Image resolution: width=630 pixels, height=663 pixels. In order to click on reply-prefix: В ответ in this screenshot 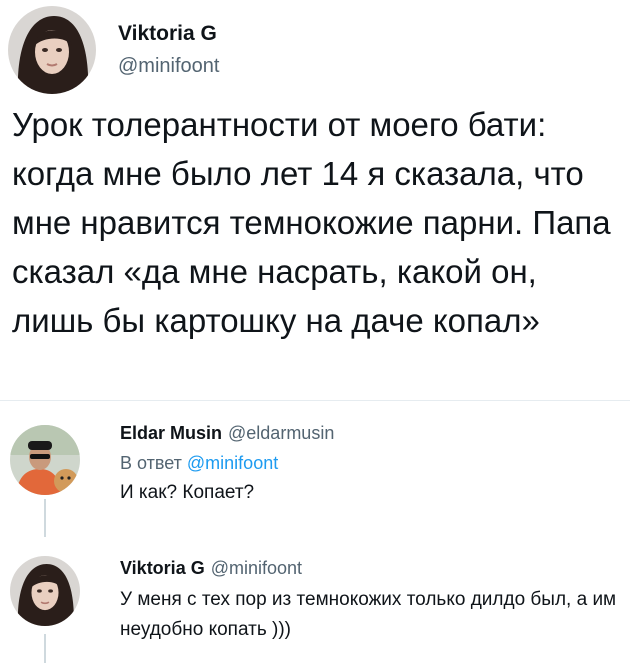, I will do `click(151, 463)`.